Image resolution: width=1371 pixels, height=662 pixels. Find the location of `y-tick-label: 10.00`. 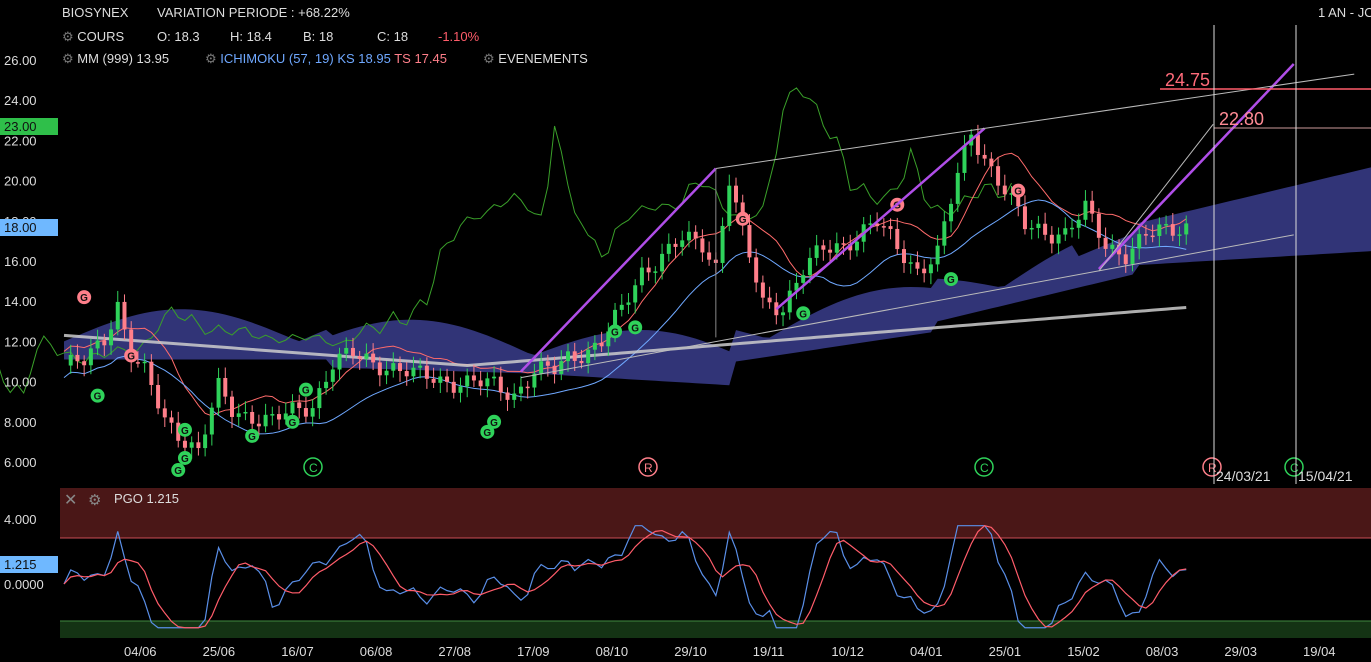

y-tick-label: 10.00 is located at coordinates (20, 382).